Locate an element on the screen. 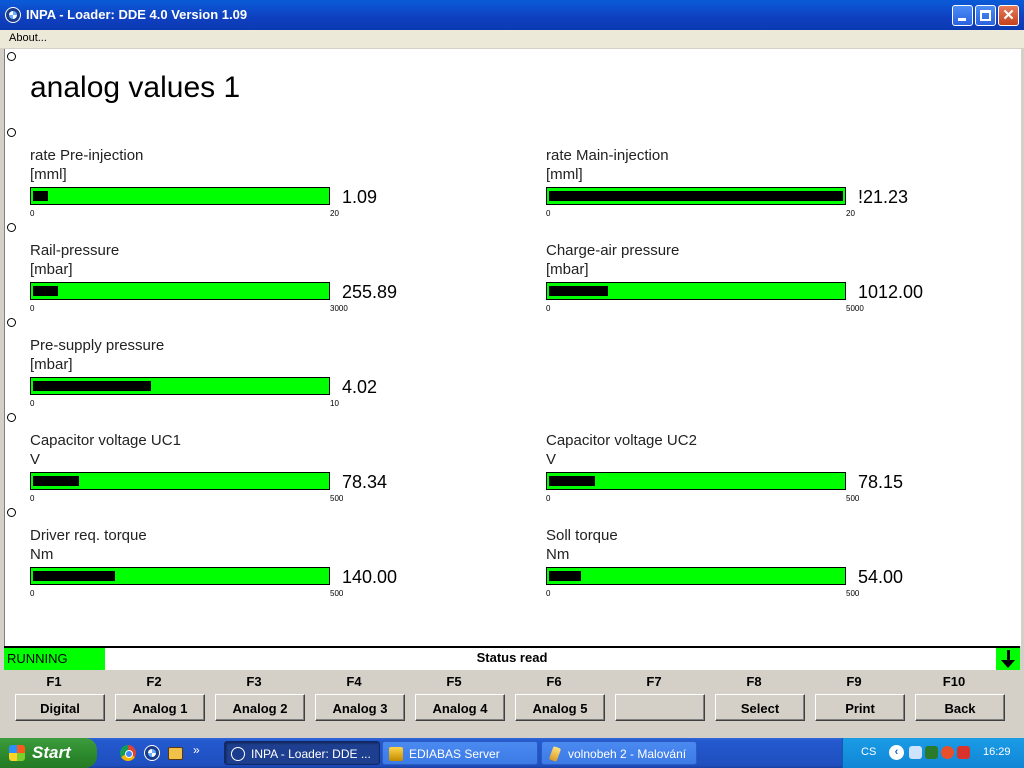 The width and height of the screenshot is (1024, 768). gauge-unit: V is located at coordinates (551, 459).